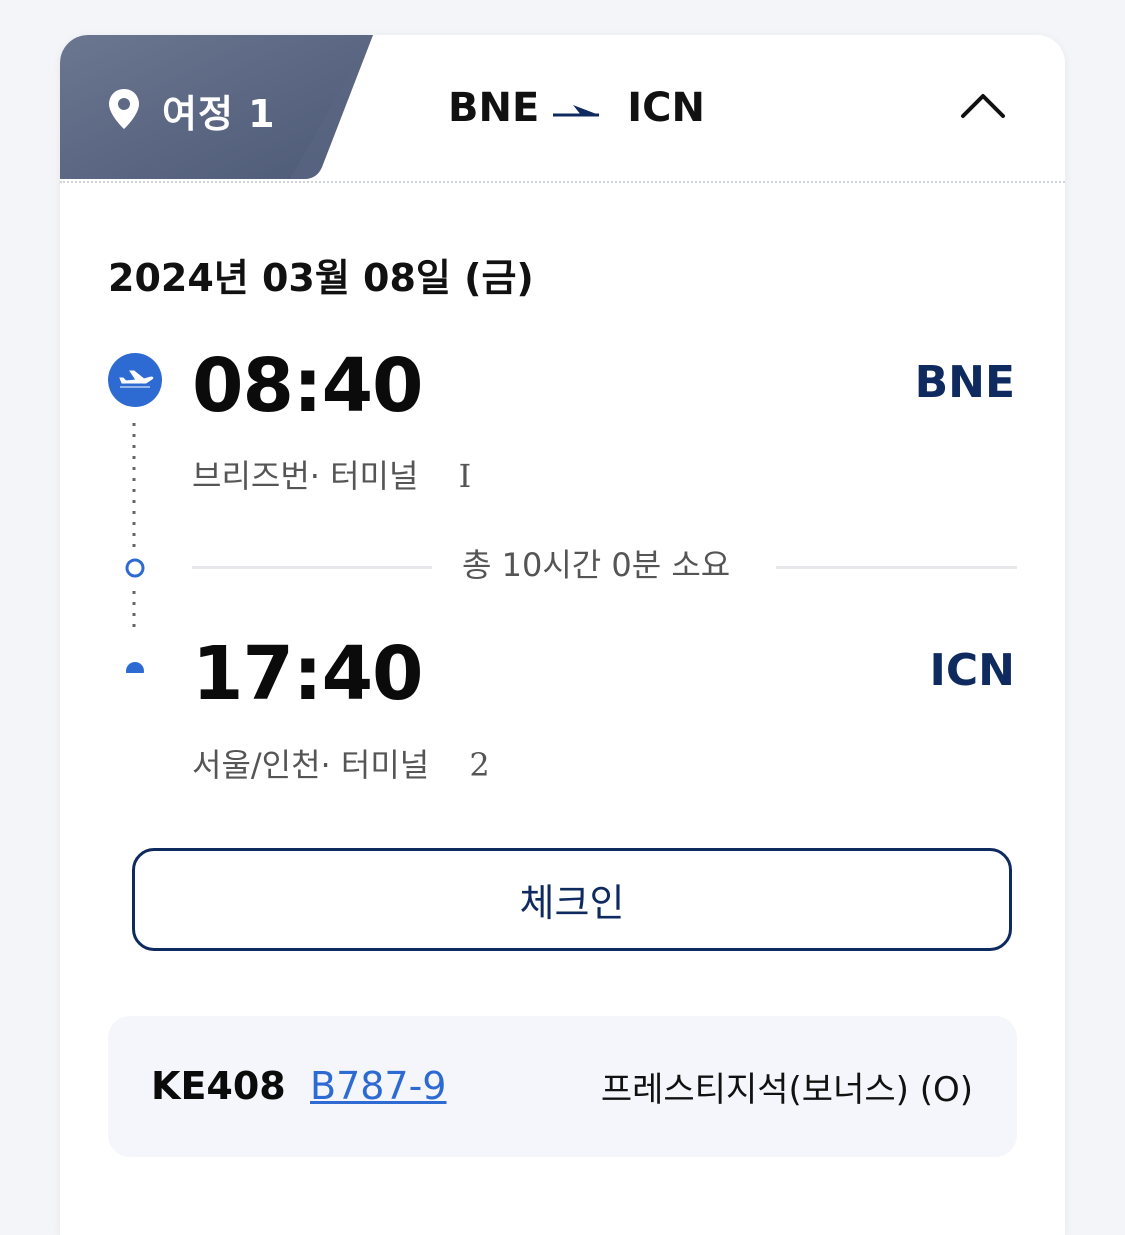 This screenshot has width=1125, height=1235. I want to click on route-summary: BNE ICN, so click(576, 108).